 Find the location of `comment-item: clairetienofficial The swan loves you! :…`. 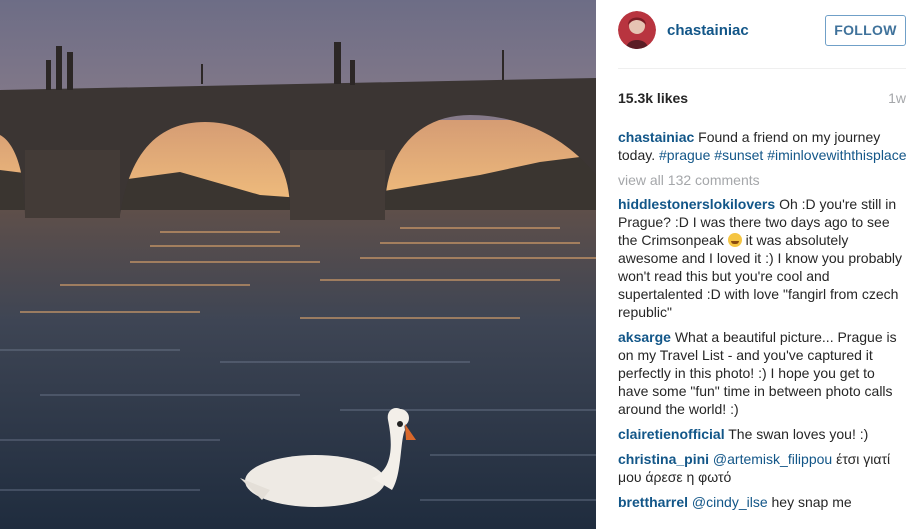

comment-item: clairetienofficial The swan loves you! :… is located at coordinates (763, 434).